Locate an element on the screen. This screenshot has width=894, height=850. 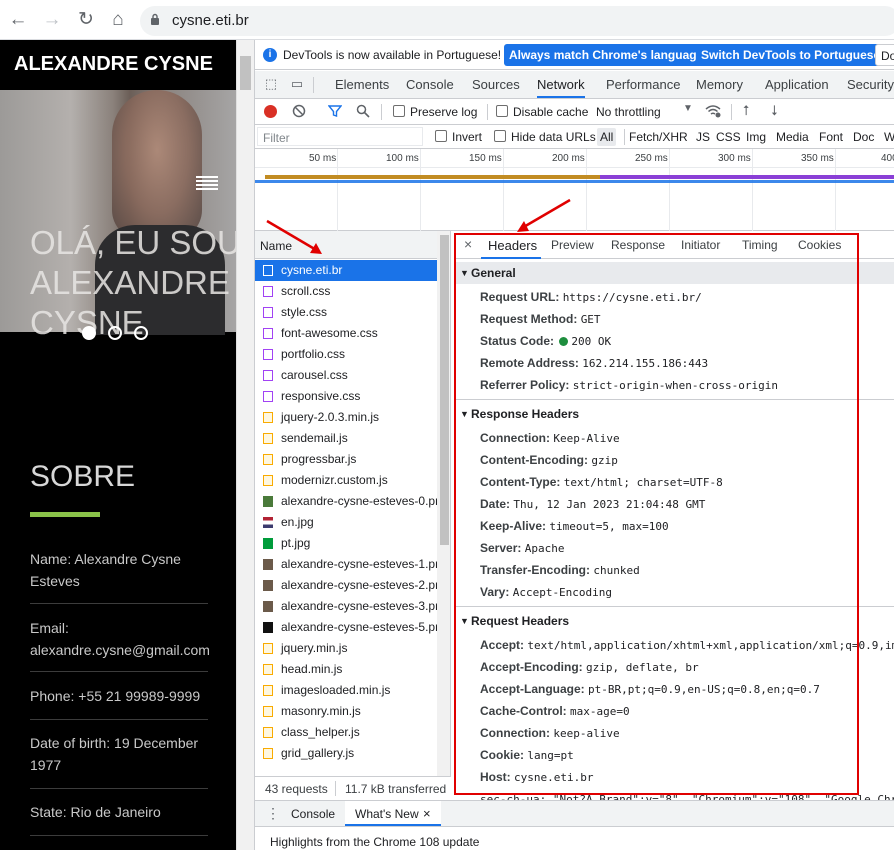
drawer-tab-whats-new: What's New × is located at coordinates (393, 813).